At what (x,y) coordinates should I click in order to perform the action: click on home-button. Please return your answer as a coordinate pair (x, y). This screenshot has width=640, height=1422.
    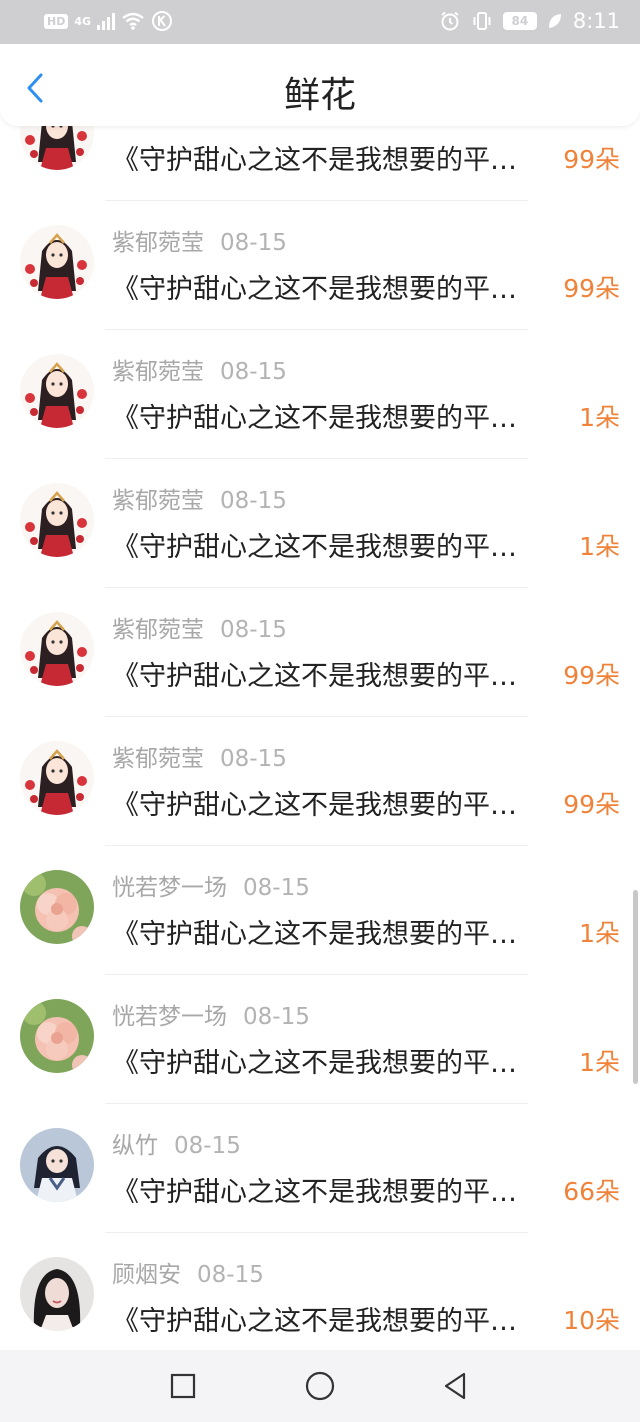
    Looking at the image, I should click on (320, 1386).